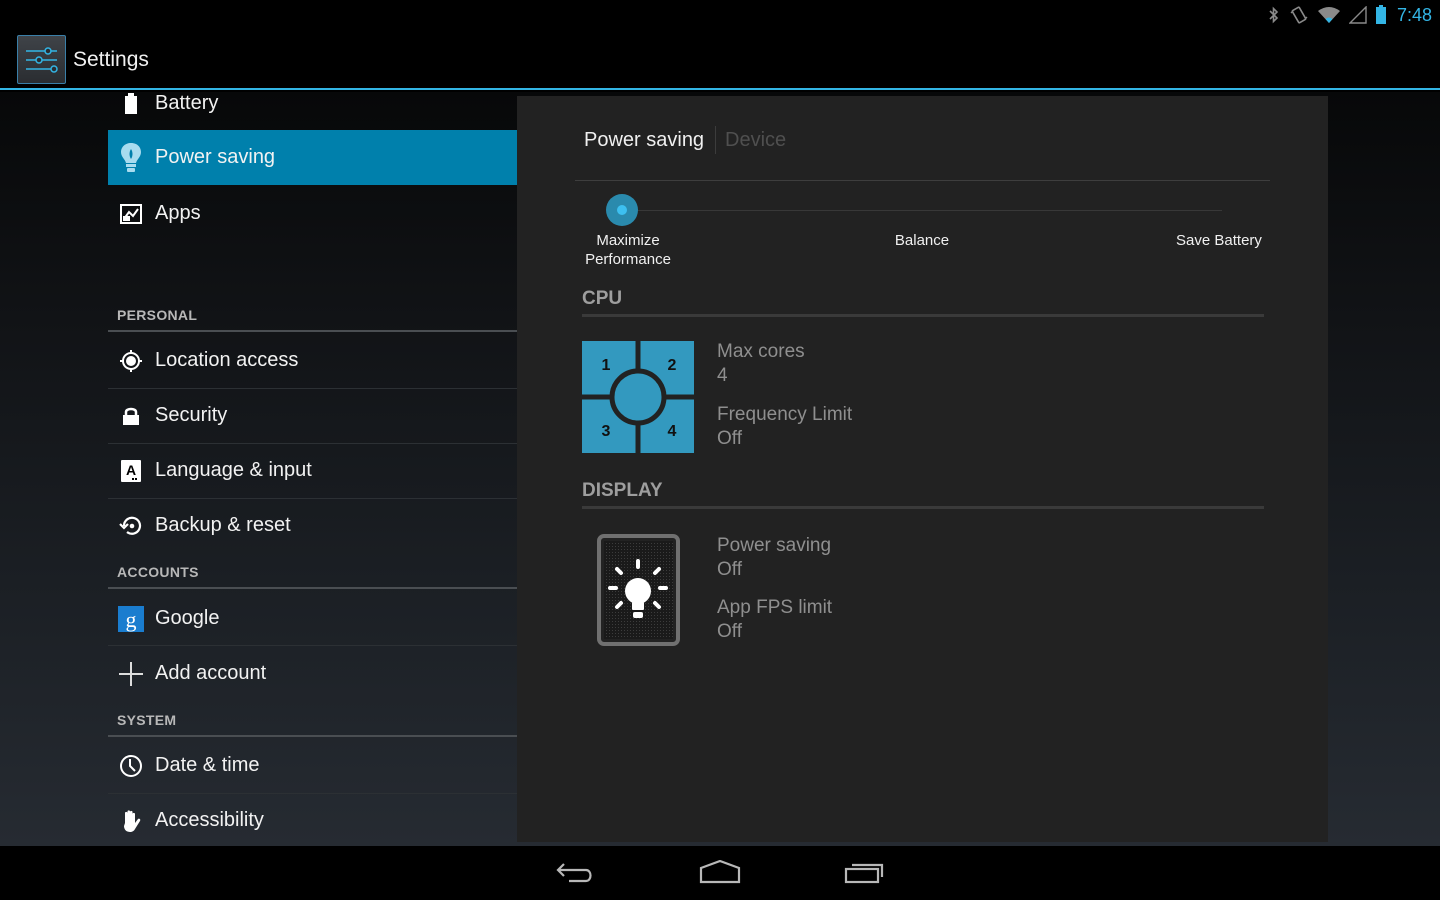 The image size is (1440, 900). Describe the element at coordinates (729, 631) in the screenshot. I see `fps-limit-value: Off` at that location.